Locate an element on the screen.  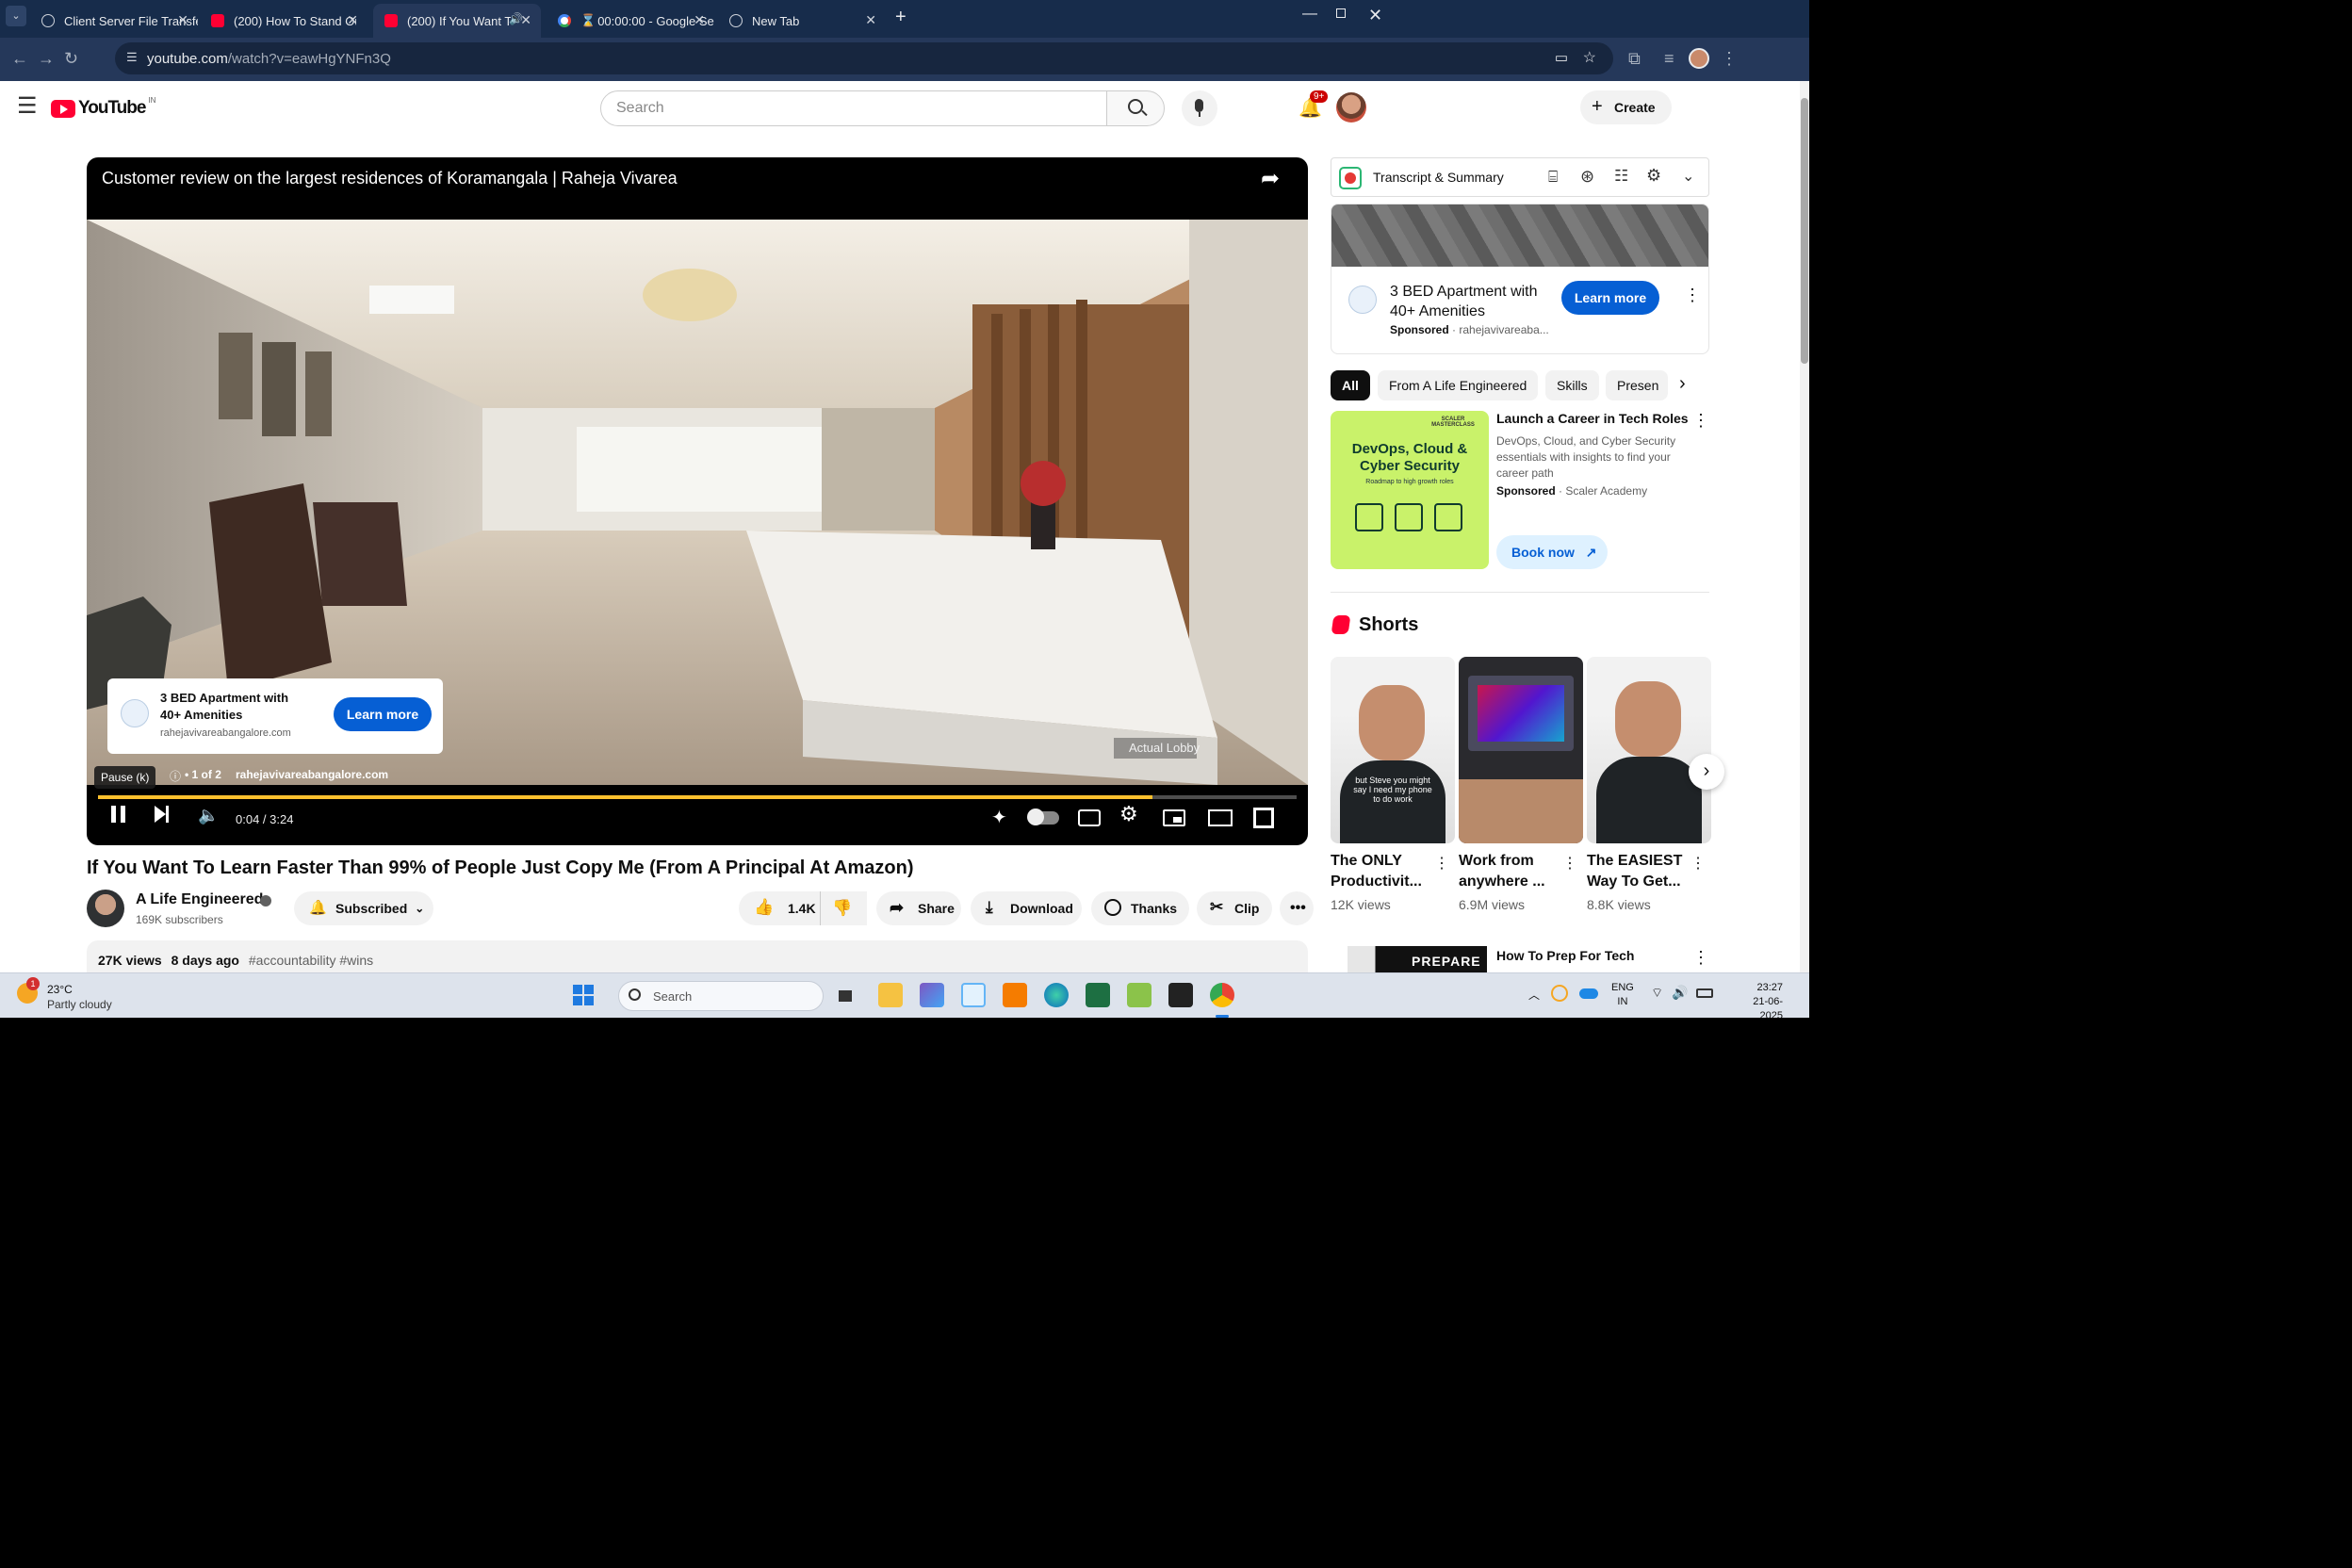
chart-app-icon is located at coordinates (1140, 995).